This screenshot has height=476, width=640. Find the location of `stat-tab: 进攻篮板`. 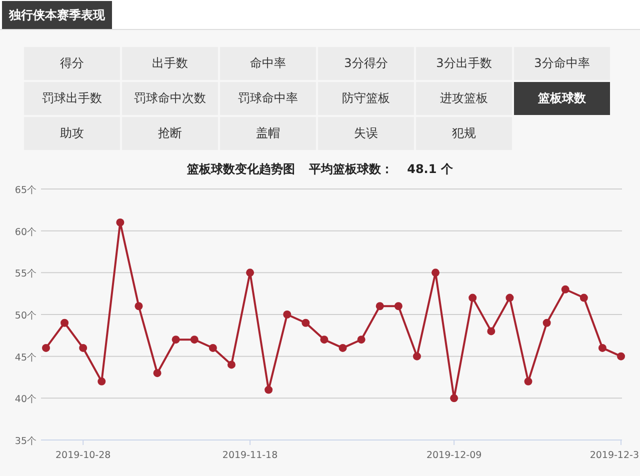

stat-tab: 进攻篮板 is located at coordinates (464, 98).